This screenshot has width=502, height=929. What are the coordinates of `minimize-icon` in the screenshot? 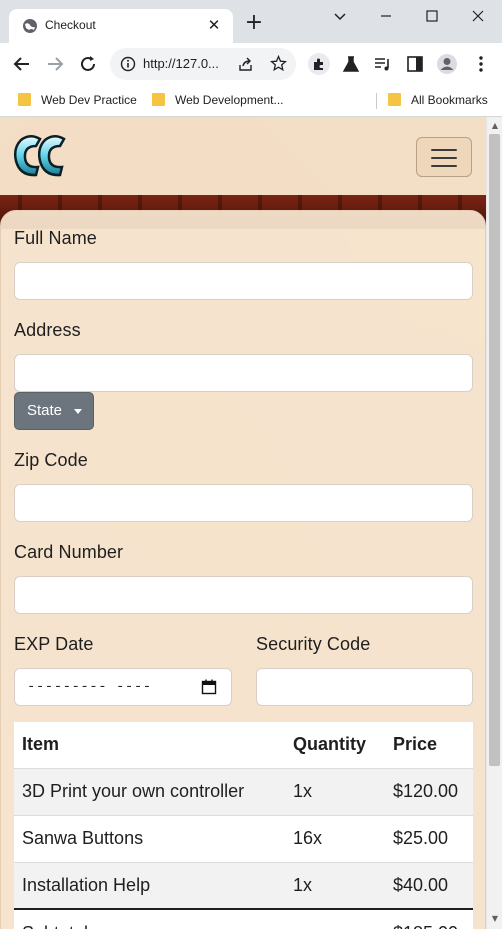 It's located at (386, 16).